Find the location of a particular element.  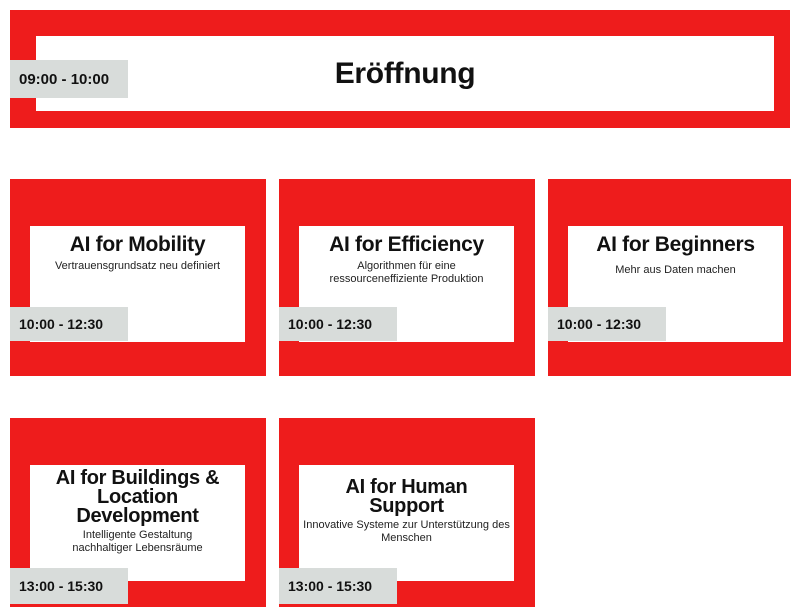

opening-session-panel: Eröffnung is located at coordinates (405, 73).